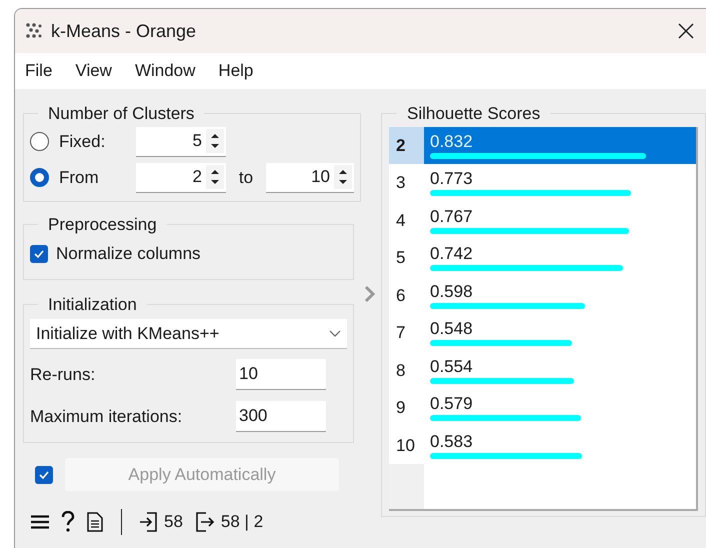  Describe the element at coordinates (188, 334) in the screenshot. I see `method-dropdown: Initialize with KMeans++` at that location.